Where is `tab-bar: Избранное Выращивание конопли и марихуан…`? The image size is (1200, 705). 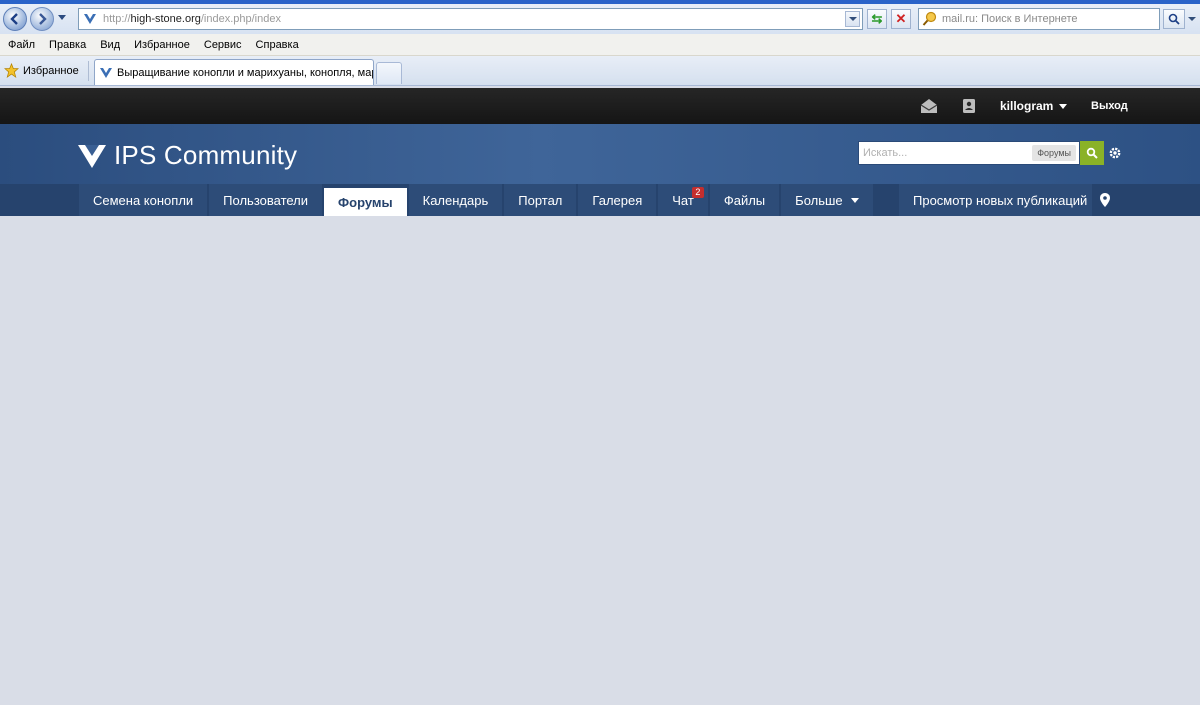 tab-bar: Избранное Выращивание конопли и марихуан… is located at coordinates (600, 71).